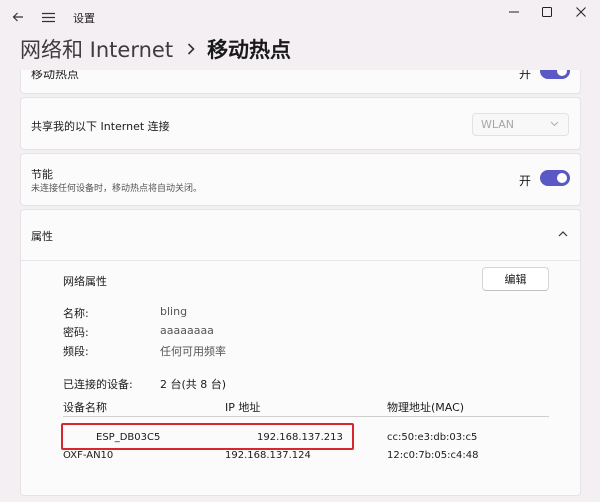 This screenshot has width=600, height=502. Describe the element at coordinates (243, 407) in the screenshot. I see `table-header-ip: IP 地址` at that location.